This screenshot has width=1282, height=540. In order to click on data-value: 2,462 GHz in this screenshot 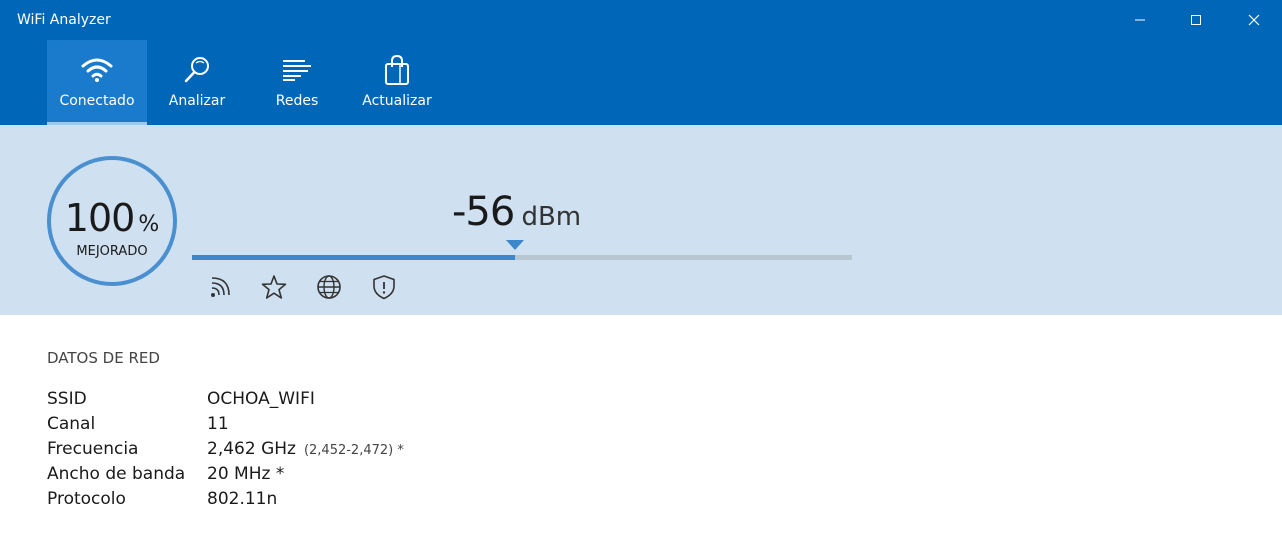, I will do `click(251, 449)`.